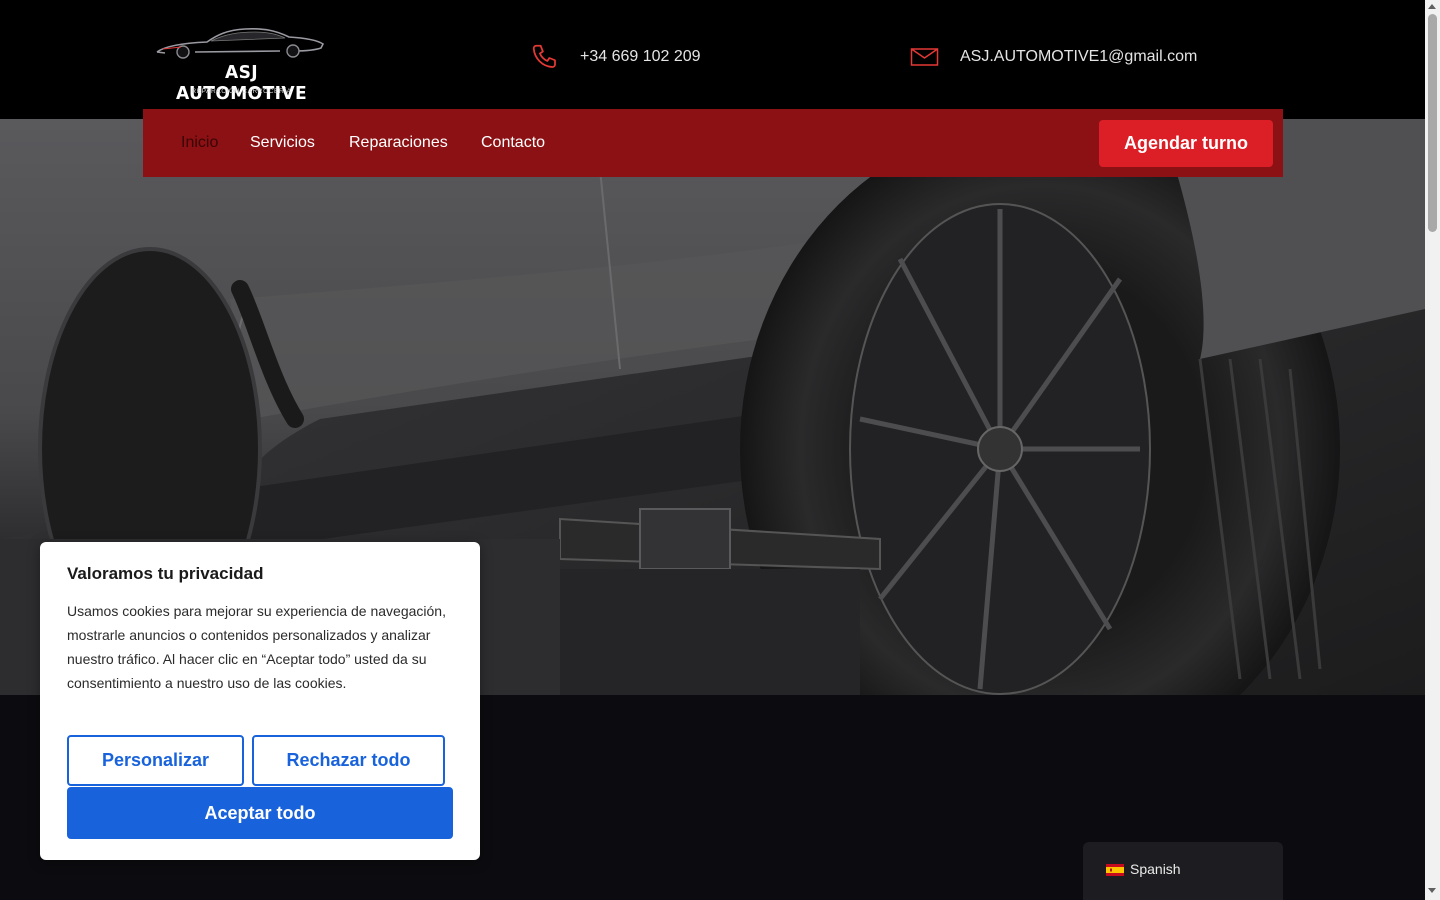 This screenshot has width=1440, height=900. Describe the element at coordinates (1186, 143) in the screenshot. I see `book-appointment-button: Agendar turno` at that location.